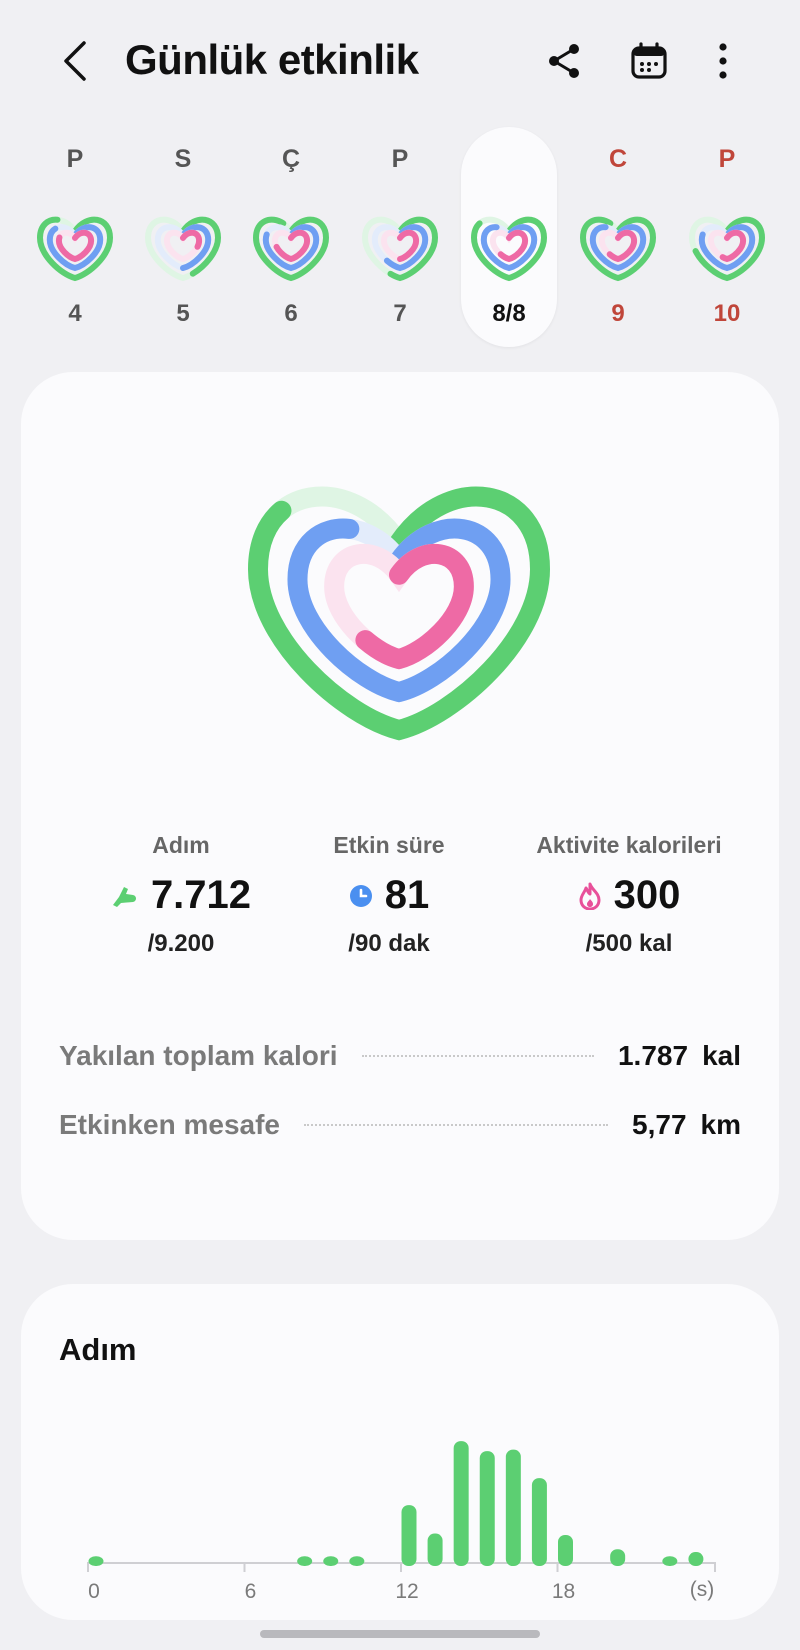 This screenshot has width=800, height=1650. What do you see at coordinates (181, 943) in the screenshot?
I see `steps-goal: /9.200` at bounding box center [181, 943].